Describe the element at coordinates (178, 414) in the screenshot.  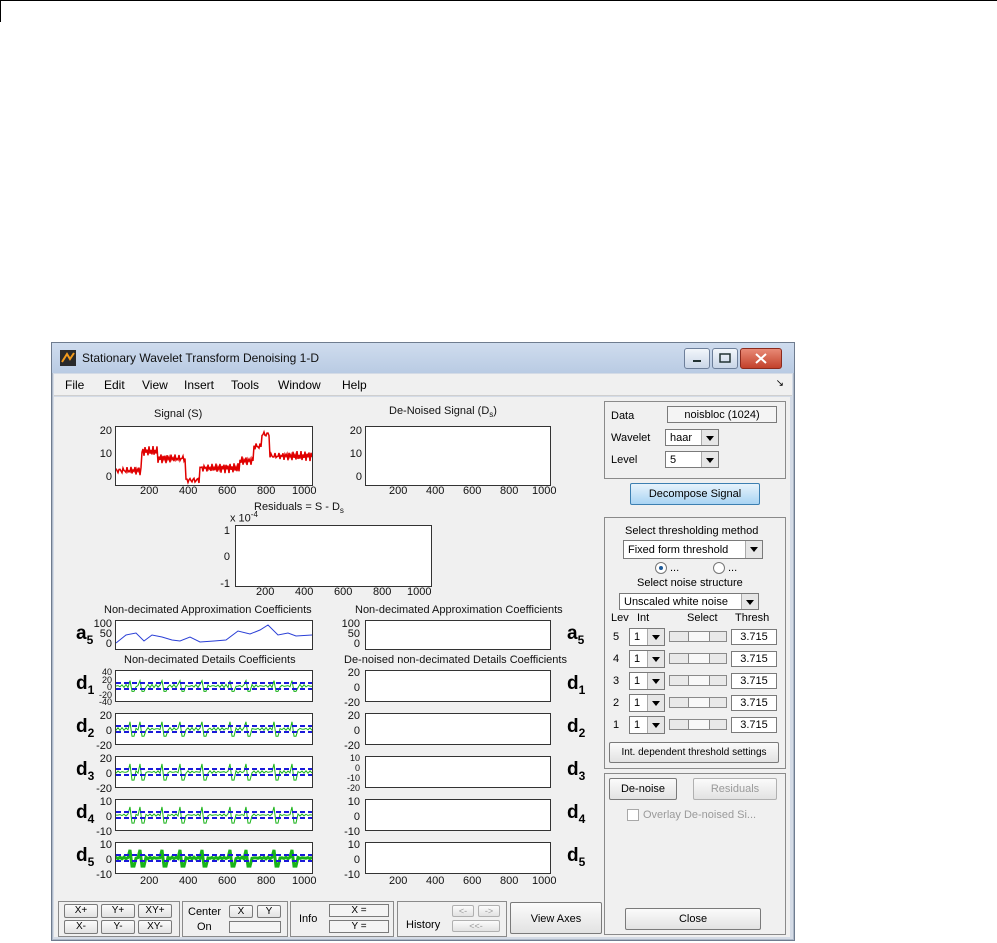
I see `signal-title: Signal (S)` at that location.